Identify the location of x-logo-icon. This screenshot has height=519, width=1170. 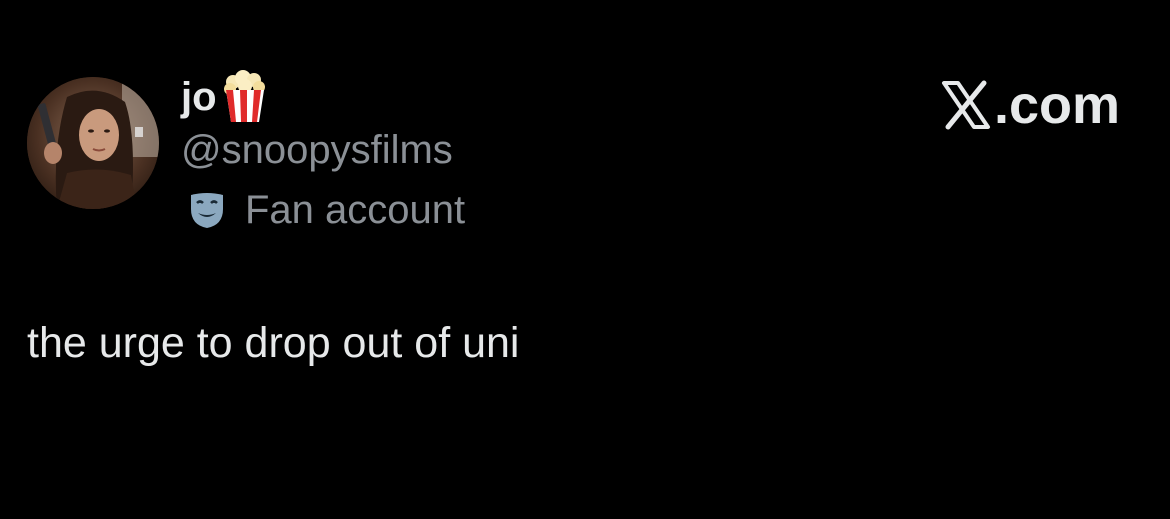
(965, 105).